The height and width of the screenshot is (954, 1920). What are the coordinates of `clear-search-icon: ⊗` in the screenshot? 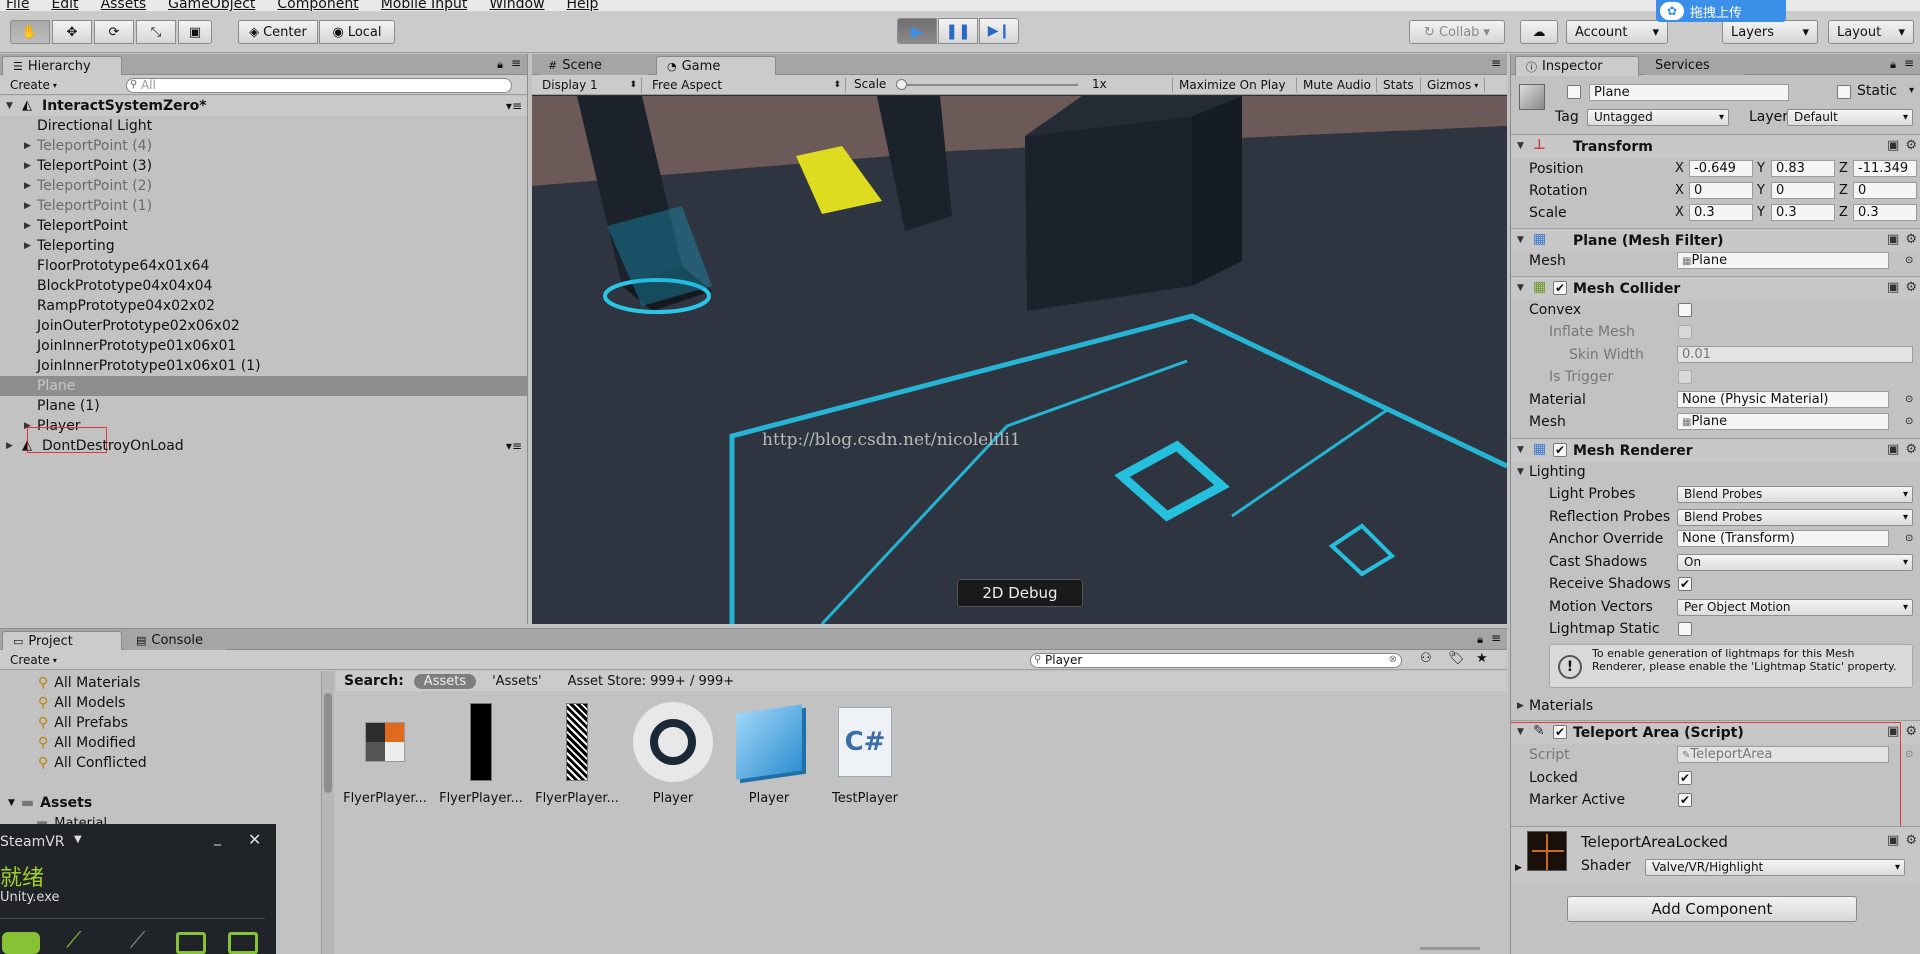 It's located at (1393, 659).